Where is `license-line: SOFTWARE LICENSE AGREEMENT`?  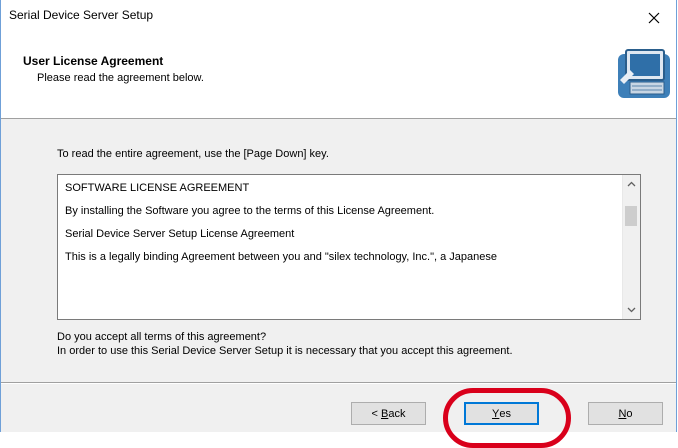 license-line: SOFTWARE LICENSE AGREEMENT is located at coordinates (157, 188).